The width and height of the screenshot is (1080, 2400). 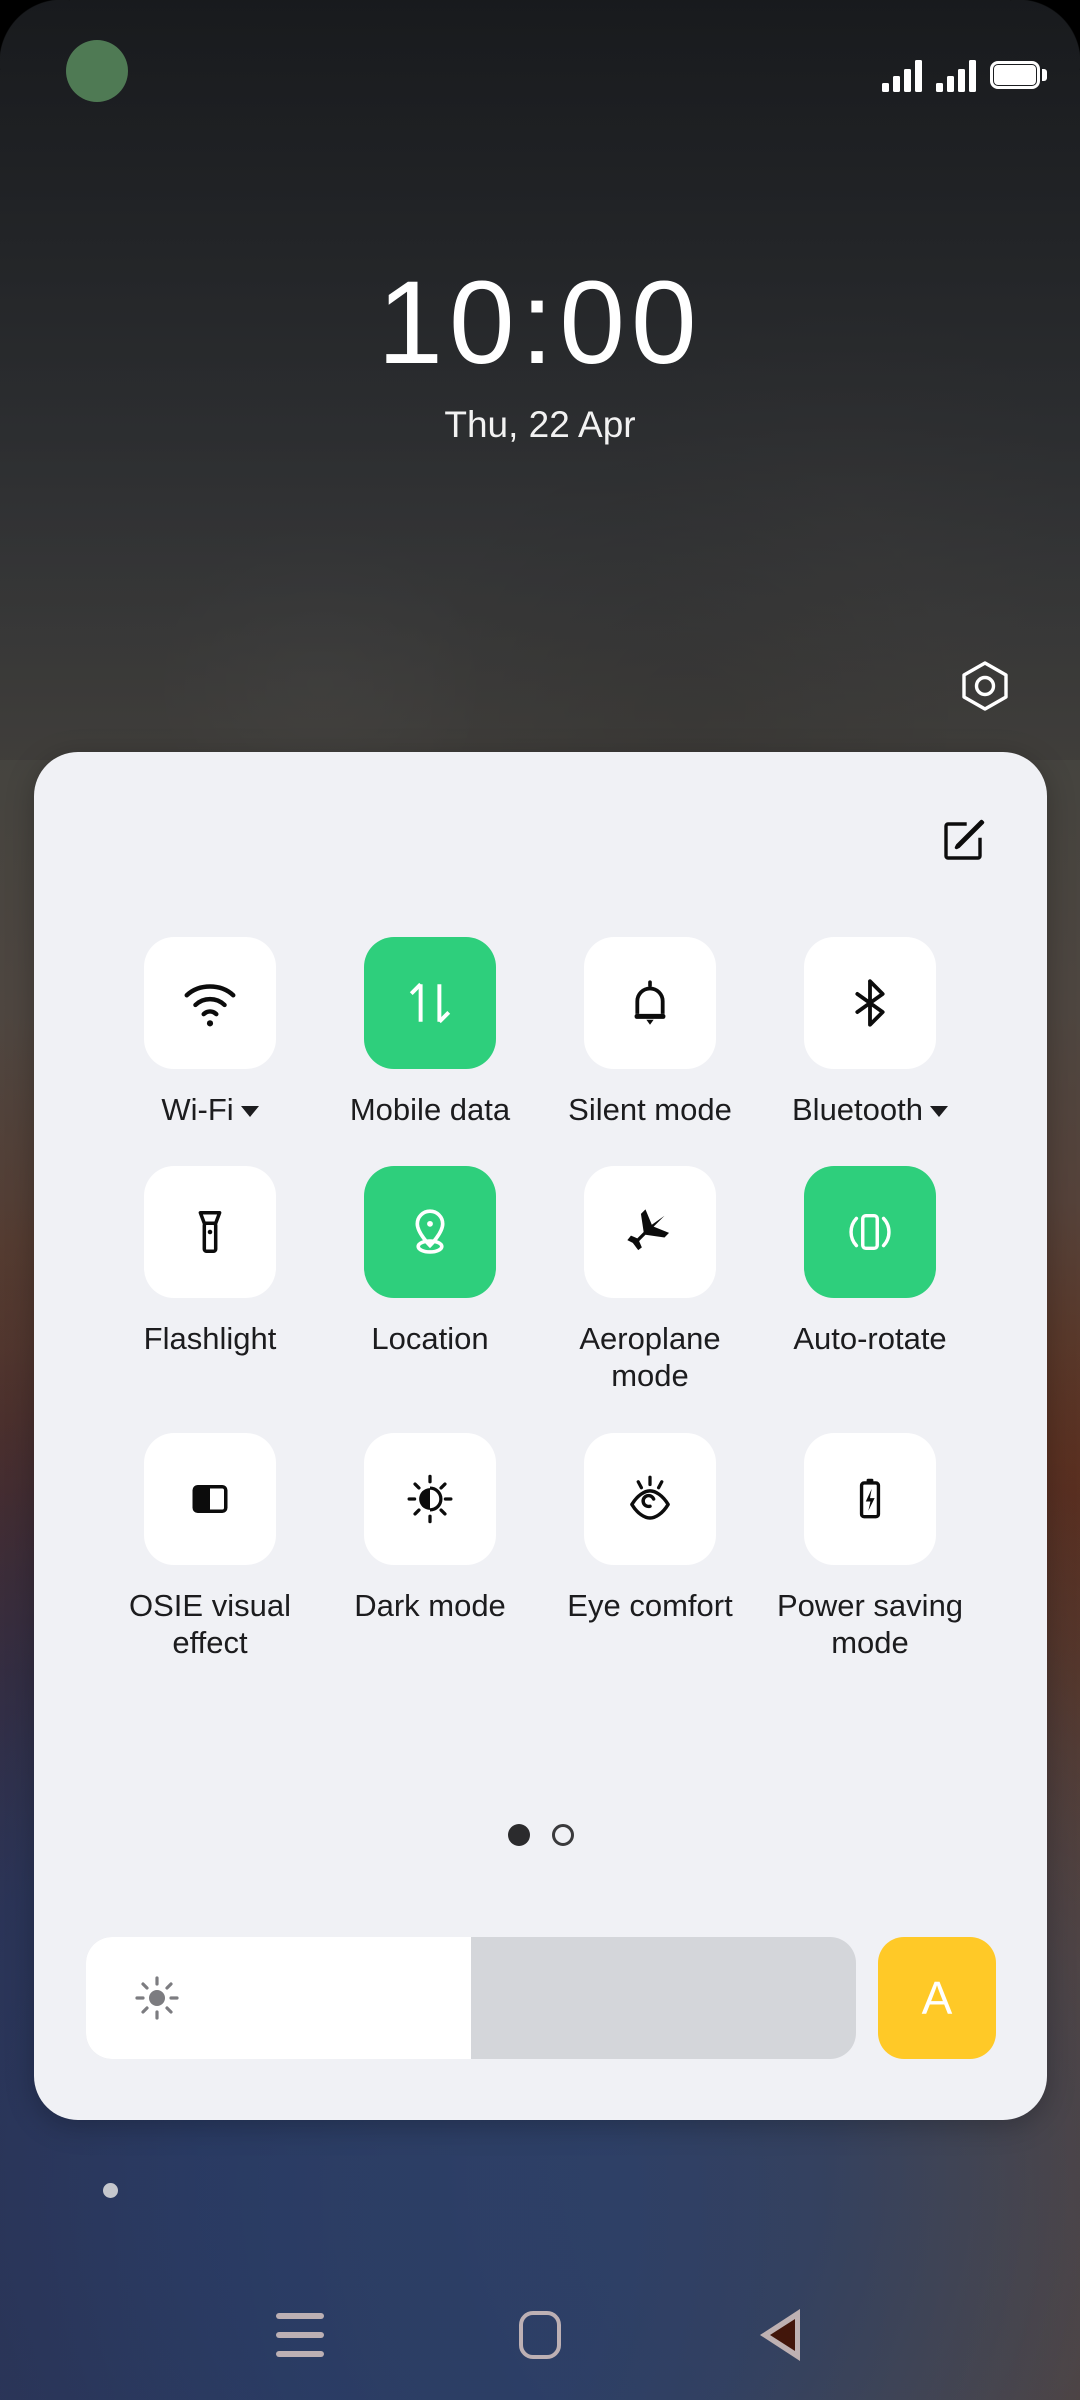 I want to click on tile-aeroplane-mode-button, so click(x=650, y=1232).